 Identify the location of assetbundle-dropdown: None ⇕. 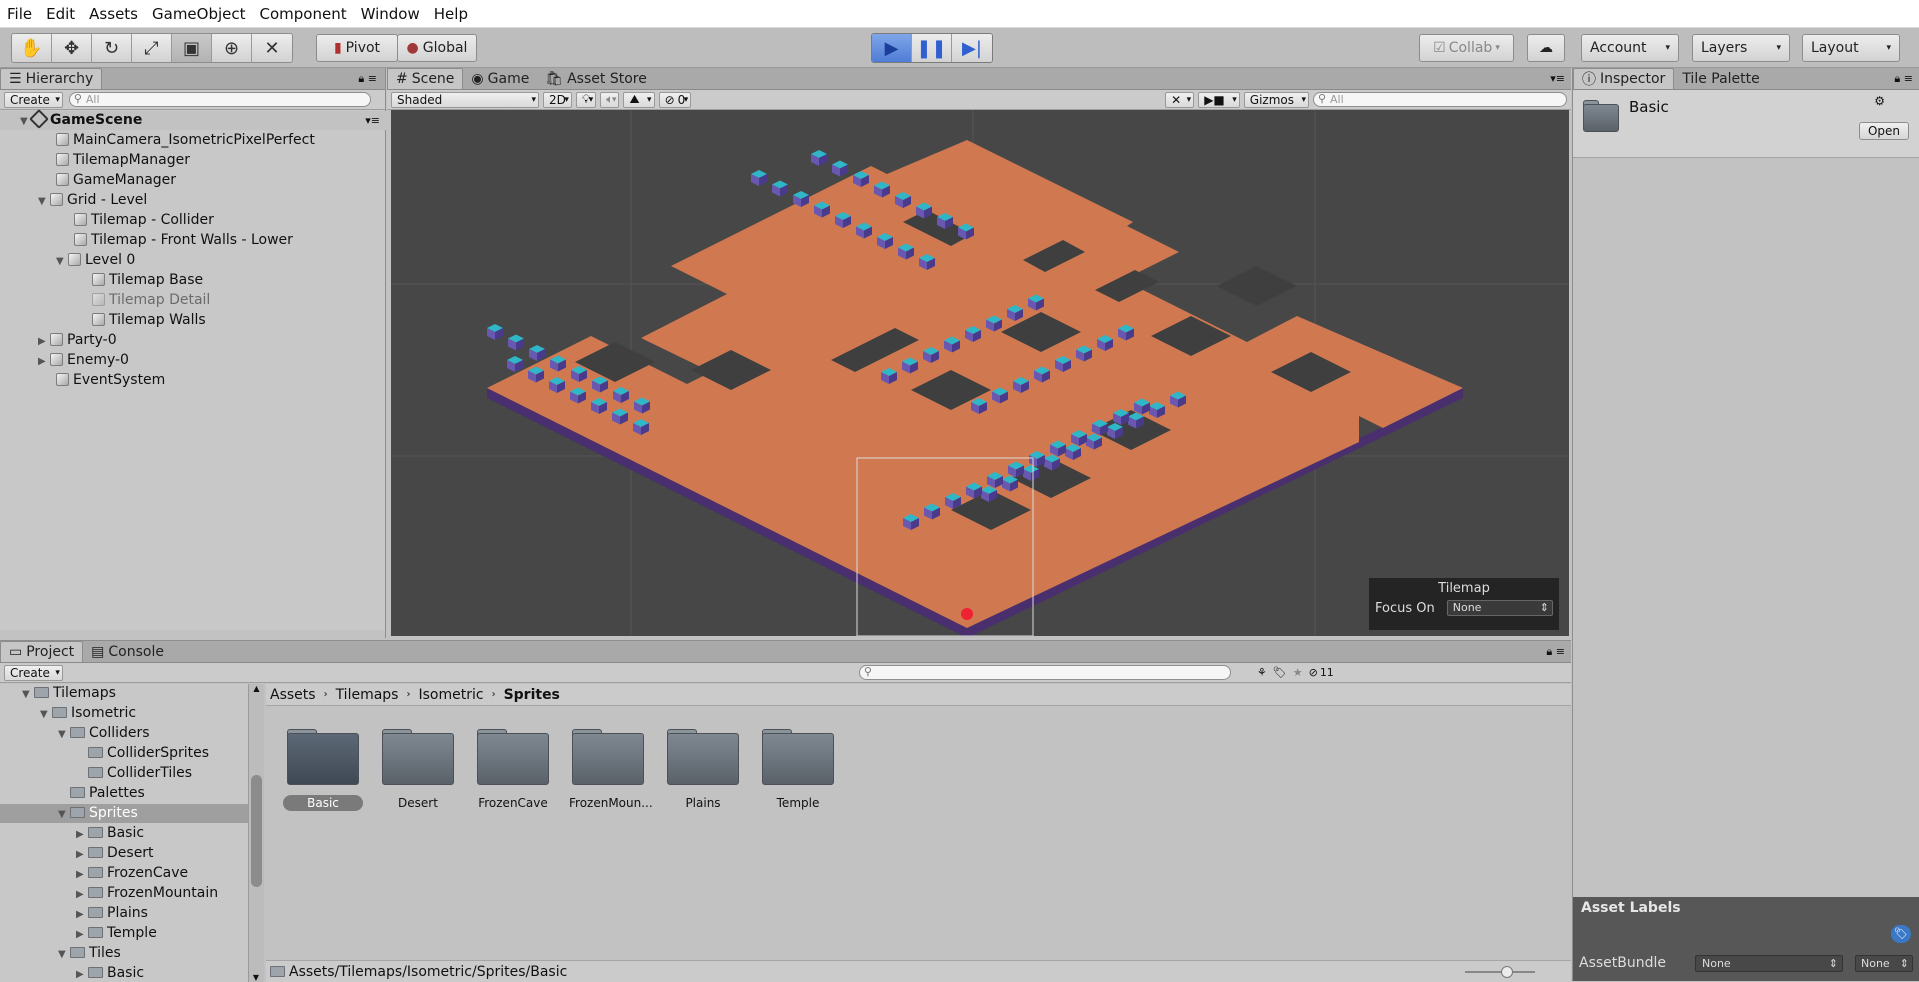
(1769, 963).